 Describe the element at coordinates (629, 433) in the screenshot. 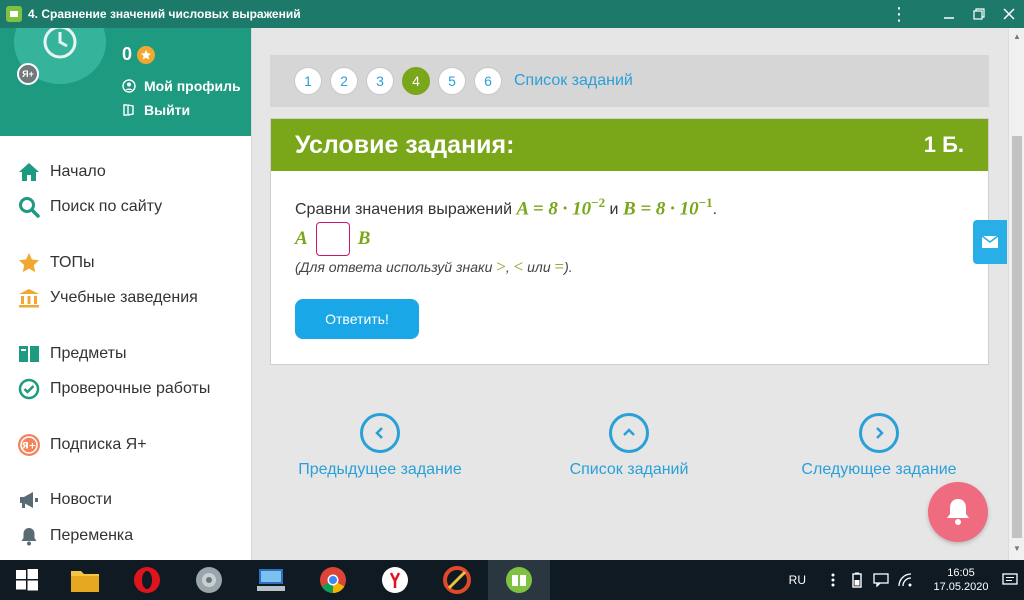

I see `chevron-up-icon` at that location.